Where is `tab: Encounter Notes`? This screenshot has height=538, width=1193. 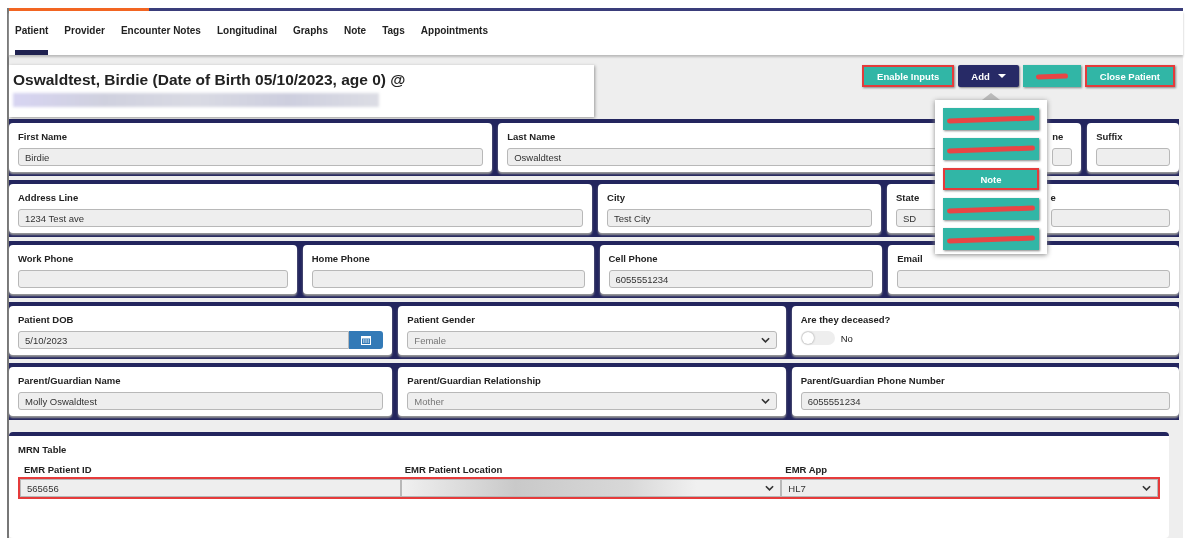 tab: Encounter Notes is located at coordinates (160, 33).